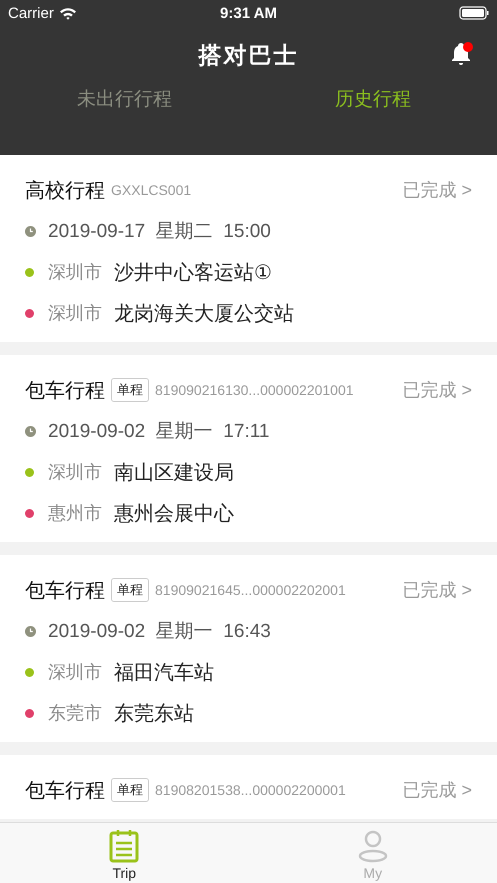 This screenshot has width=497, height=883. I want to click on stop-city: 东莞市, so click(75, 713).